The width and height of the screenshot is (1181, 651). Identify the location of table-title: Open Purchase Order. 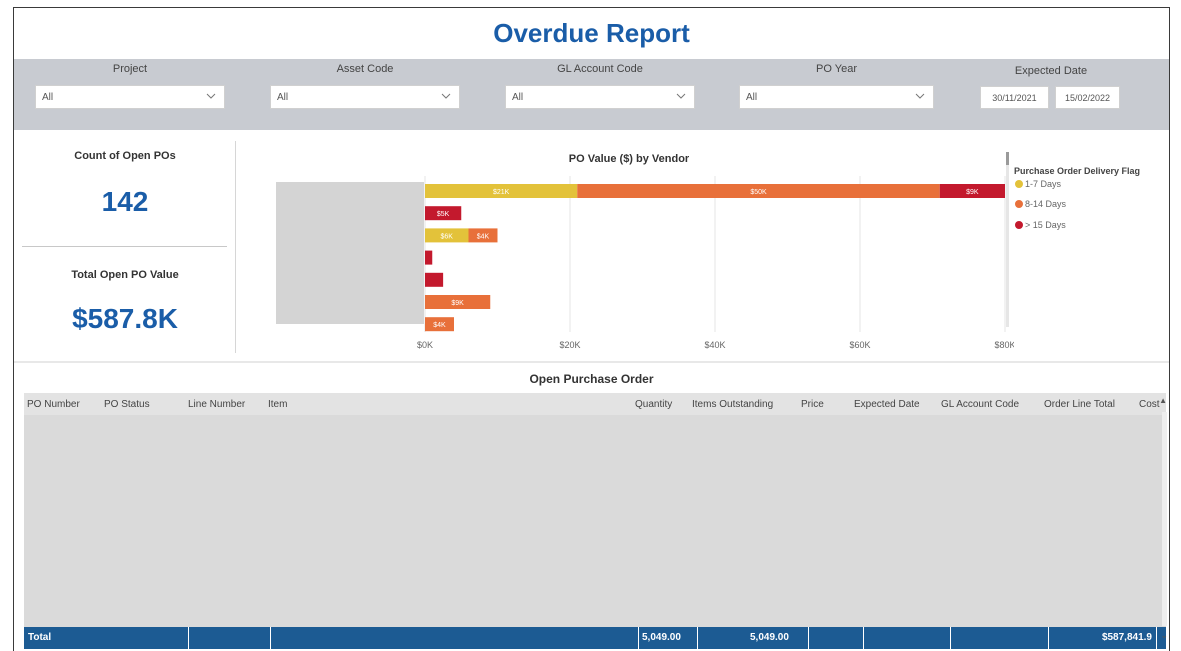
(591, 379).